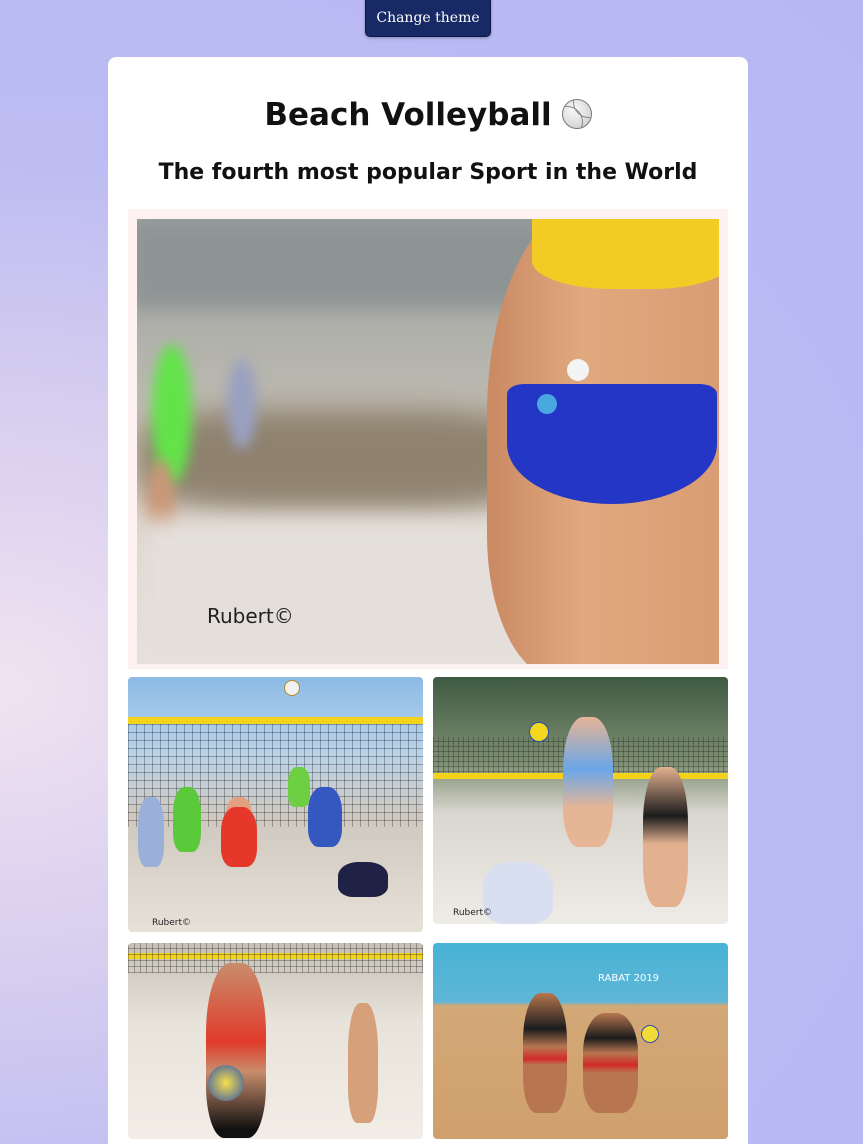 The image size is (863, 1144). I want to click on page-title: Beach Volleyball, so click(428, 115).